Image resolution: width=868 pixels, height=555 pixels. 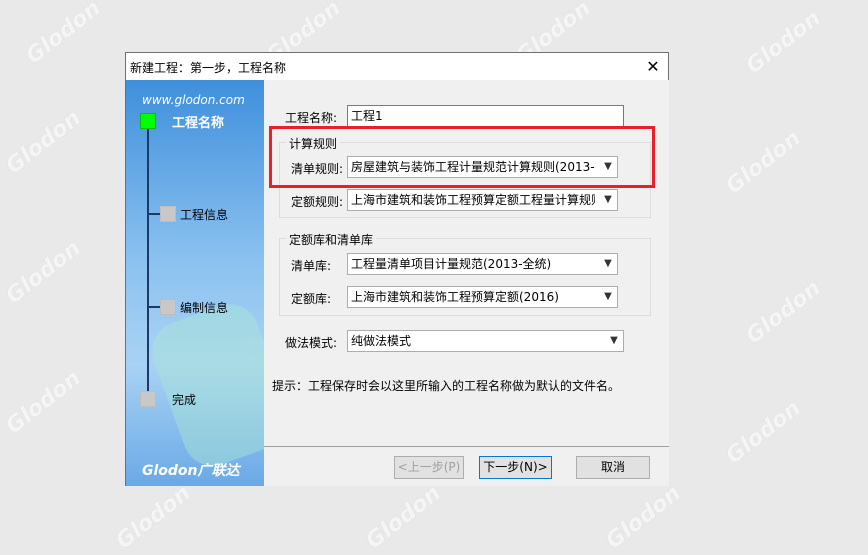 I want to click on highlight-box, so click(x=462, y=157).